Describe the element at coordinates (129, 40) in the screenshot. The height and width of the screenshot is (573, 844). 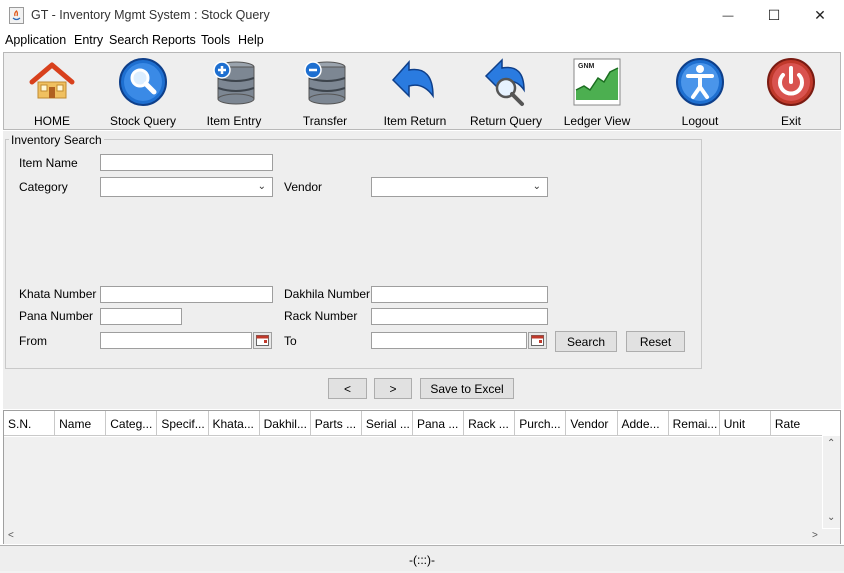
I see `menu-search: Search` at that location.